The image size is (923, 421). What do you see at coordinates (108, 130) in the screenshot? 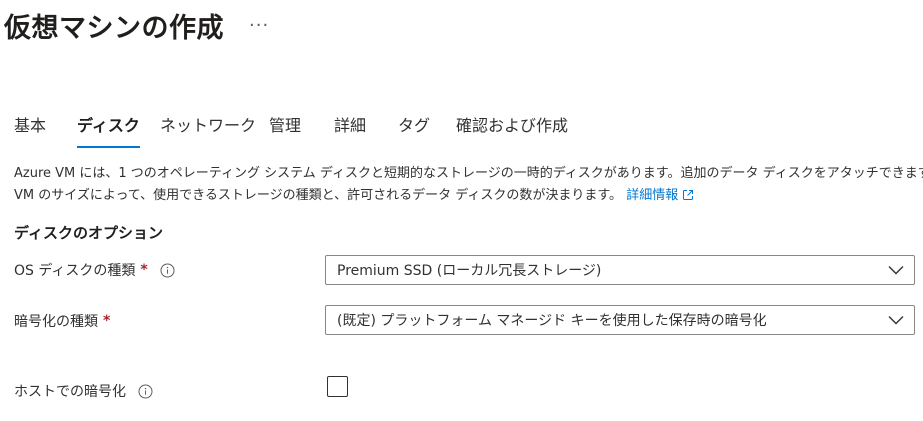
I see `tab-disks: ディスク` at bounding box center [108, 130].